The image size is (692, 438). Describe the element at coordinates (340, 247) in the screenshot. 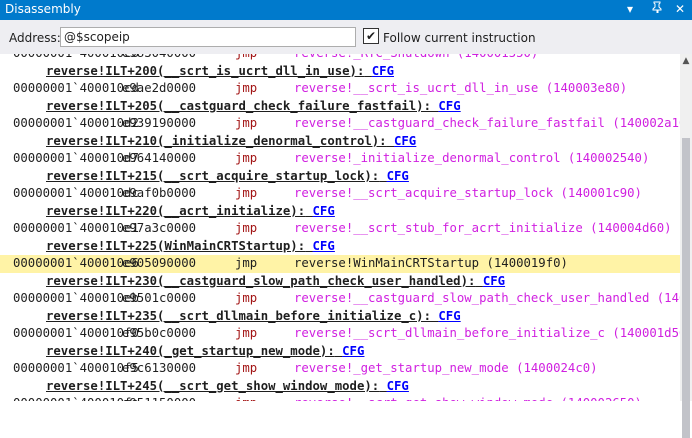

I see `label-row: reverse!ILT+225(WinMainCRTStartup): CFG` at that location.